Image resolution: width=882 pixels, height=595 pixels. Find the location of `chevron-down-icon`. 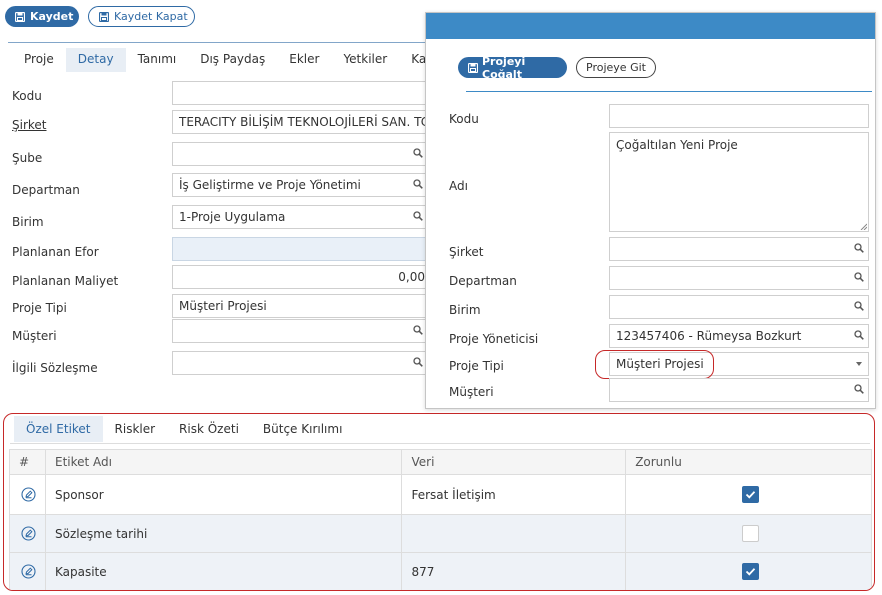

chevron-down-icon is located at coordinates (859, 364).